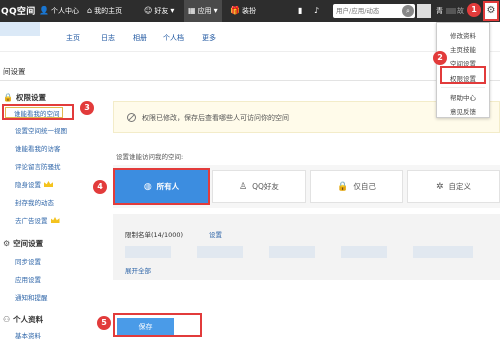 Image resolution: width=500 pixels, height=339 pixels. I want to click on nav-my-homepage: ⌂ 我的主页, so click(104, 11).